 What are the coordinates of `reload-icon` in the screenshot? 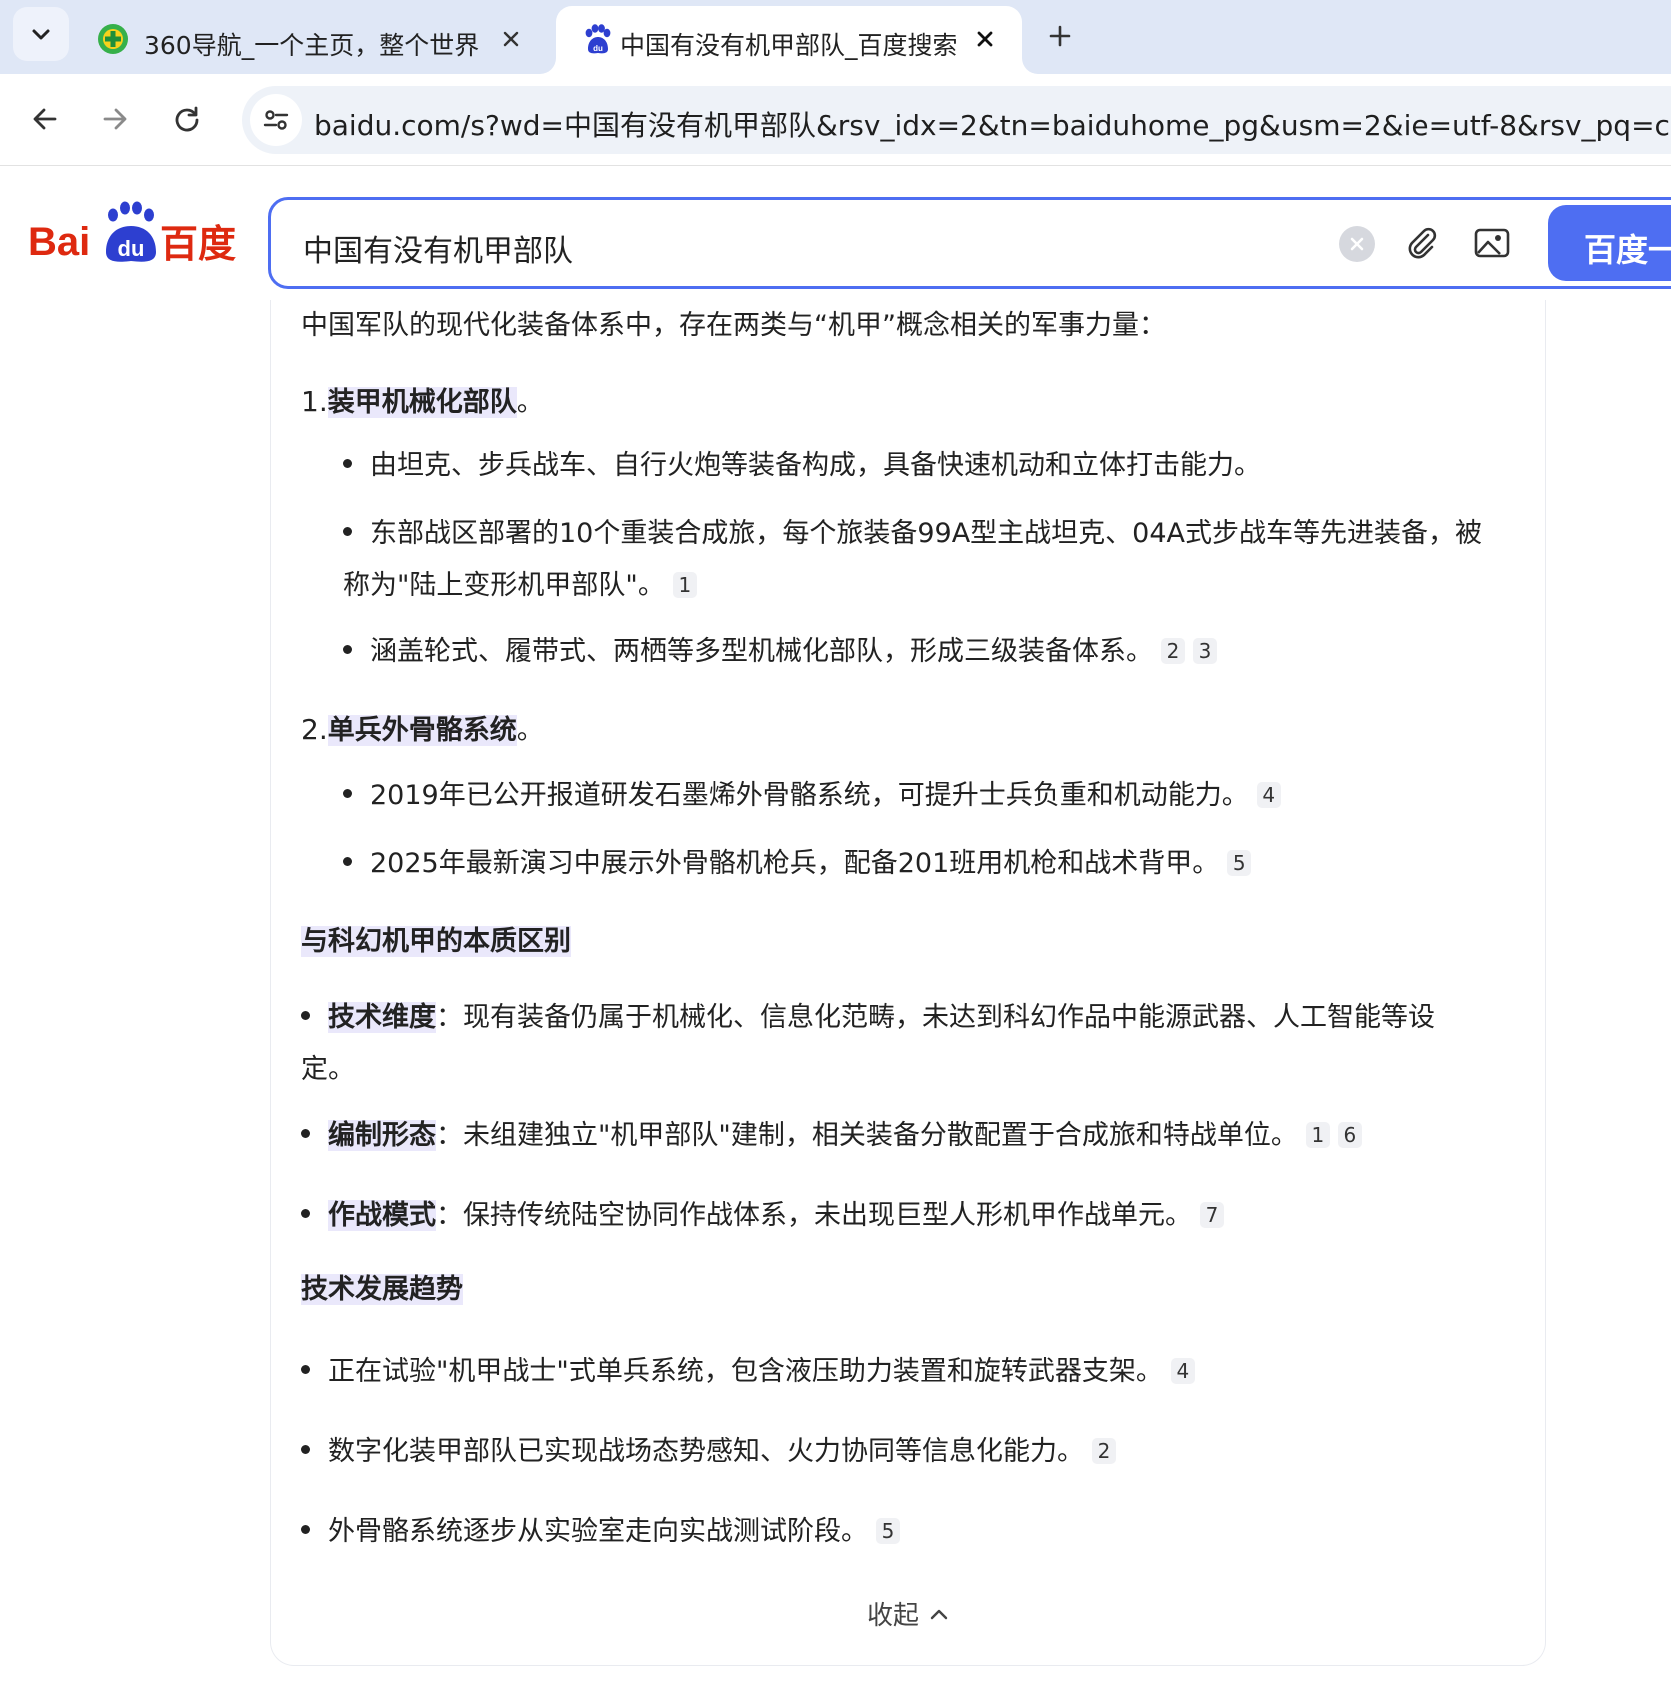 It's located at (187, 119).